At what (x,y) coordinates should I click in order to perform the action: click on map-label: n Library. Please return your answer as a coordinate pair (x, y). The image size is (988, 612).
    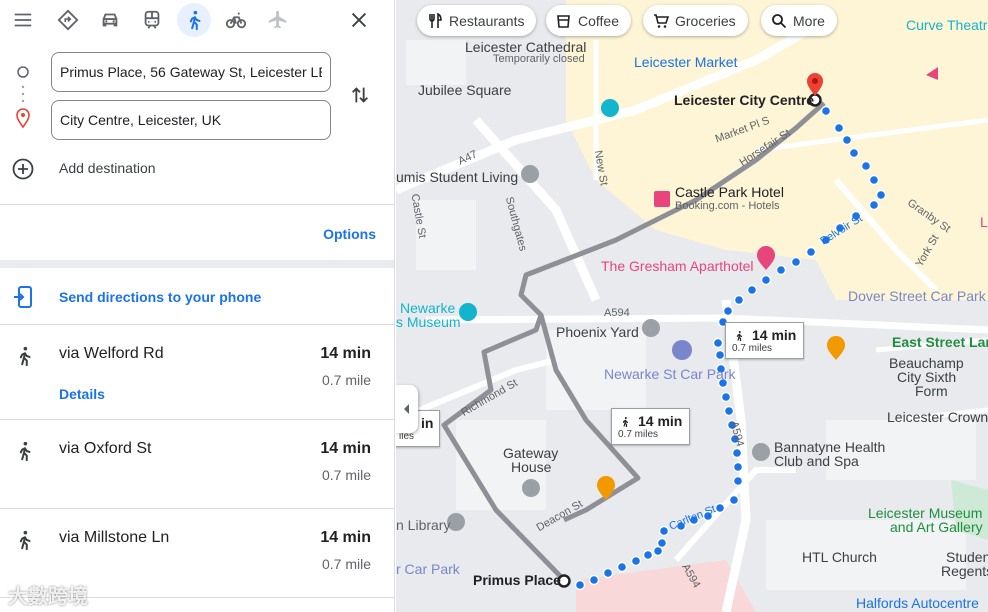
    Looking at the image, I should click on (423, 525).